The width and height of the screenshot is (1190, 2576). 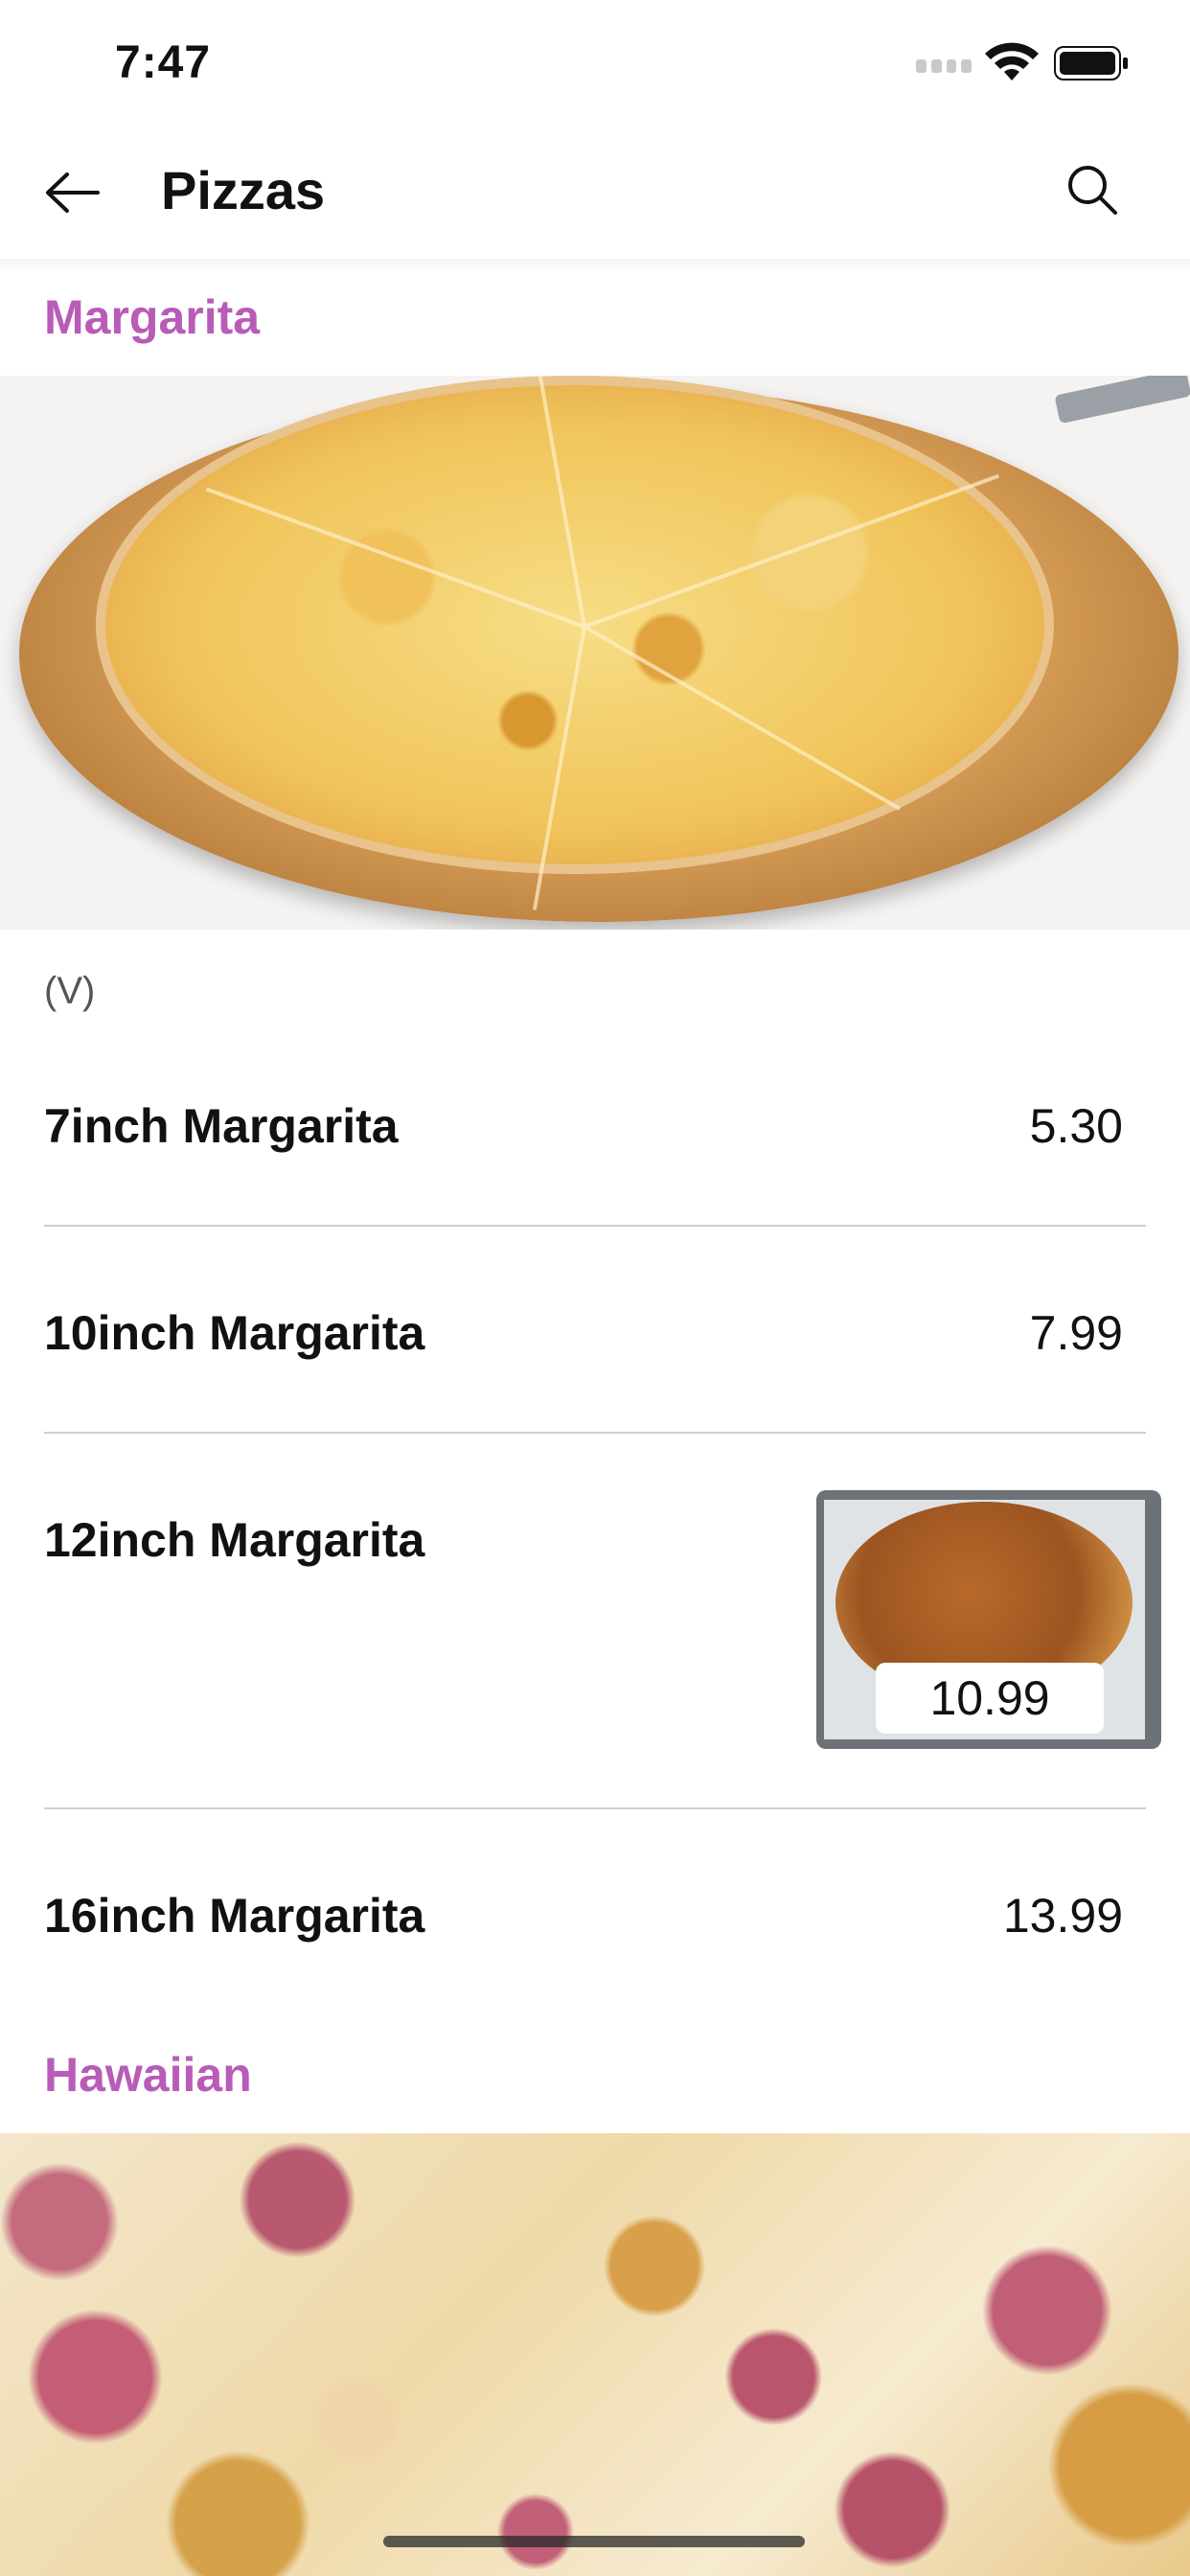 What do you see at coordinates (70, 991) in the screenshot?
I see `vegetarian-note: (V)` at bounding box center [70, 991].